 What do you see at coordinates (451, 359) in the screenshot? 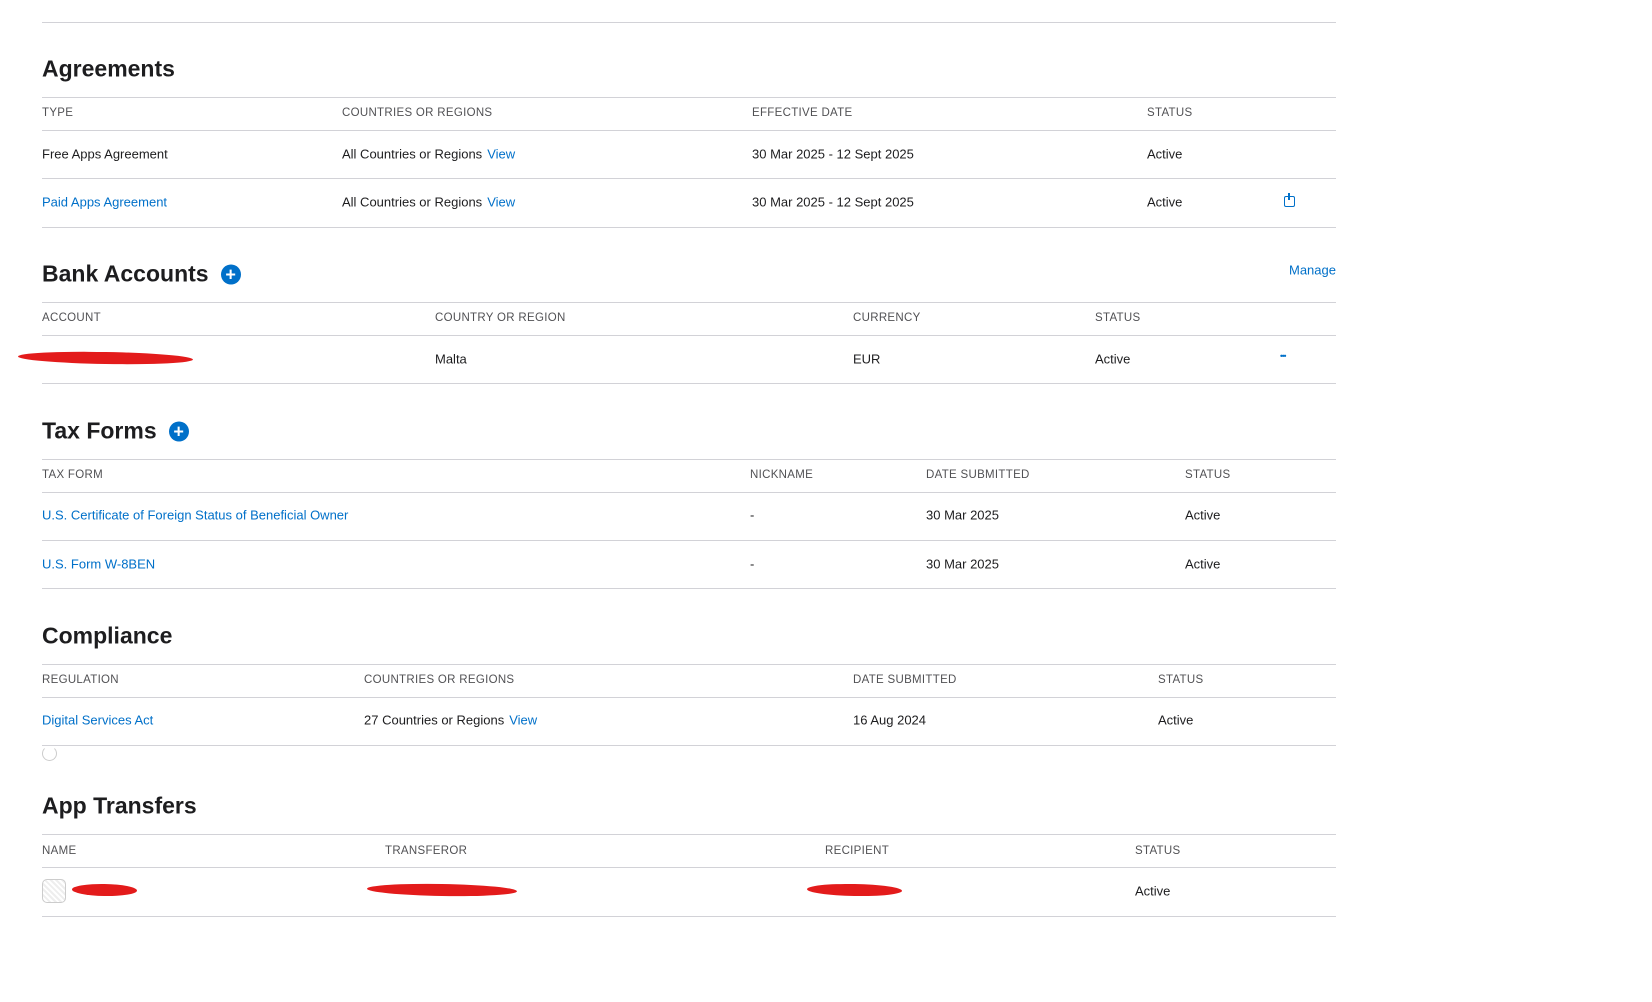
I see `cell-text: Malta` at bounding box center [451, 359].